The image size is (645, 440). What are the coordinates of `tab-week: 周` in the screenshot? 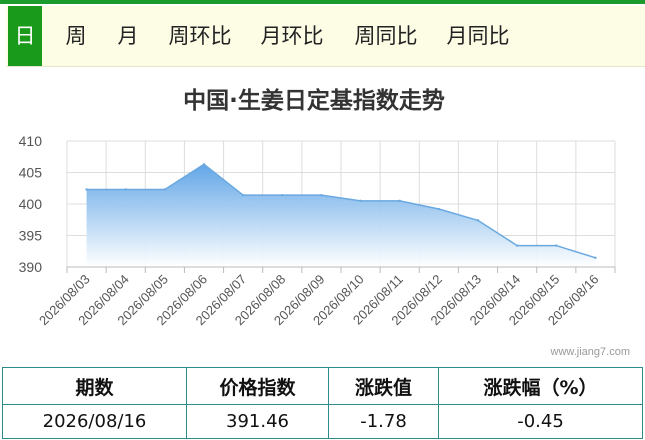 It's located at (76, 36).